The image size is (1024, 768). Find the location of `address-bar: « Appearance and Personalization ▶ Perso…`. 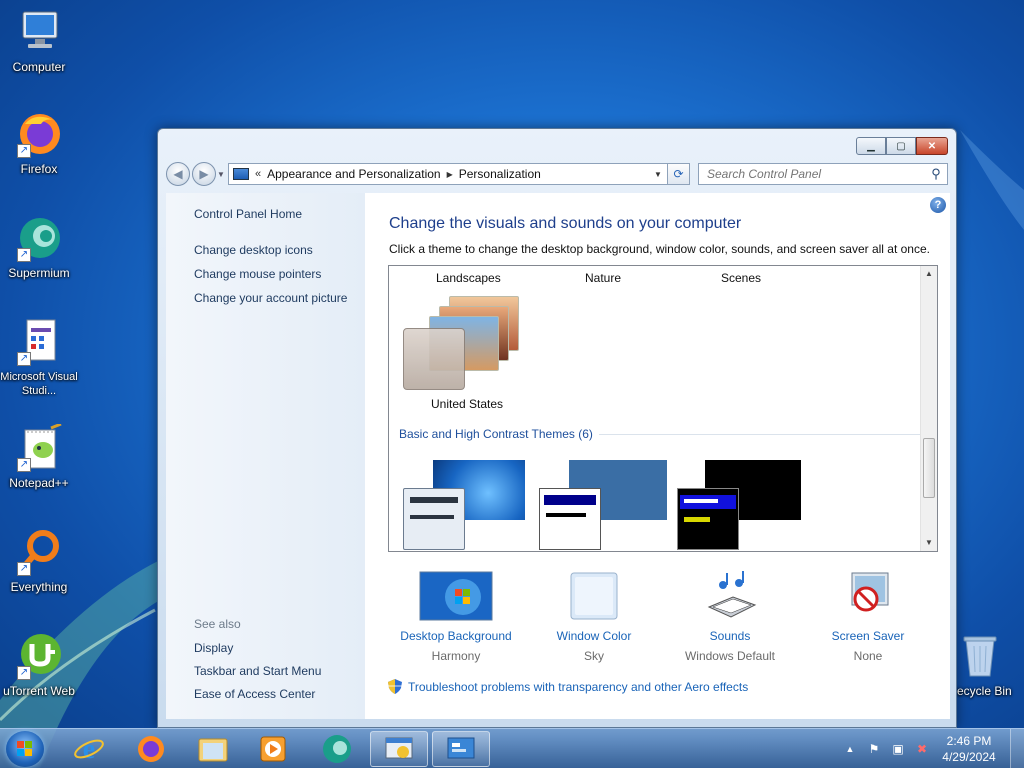

address-bar: « Appearance and Personalization ▶ Perso… is located at coordinates (448, 174).